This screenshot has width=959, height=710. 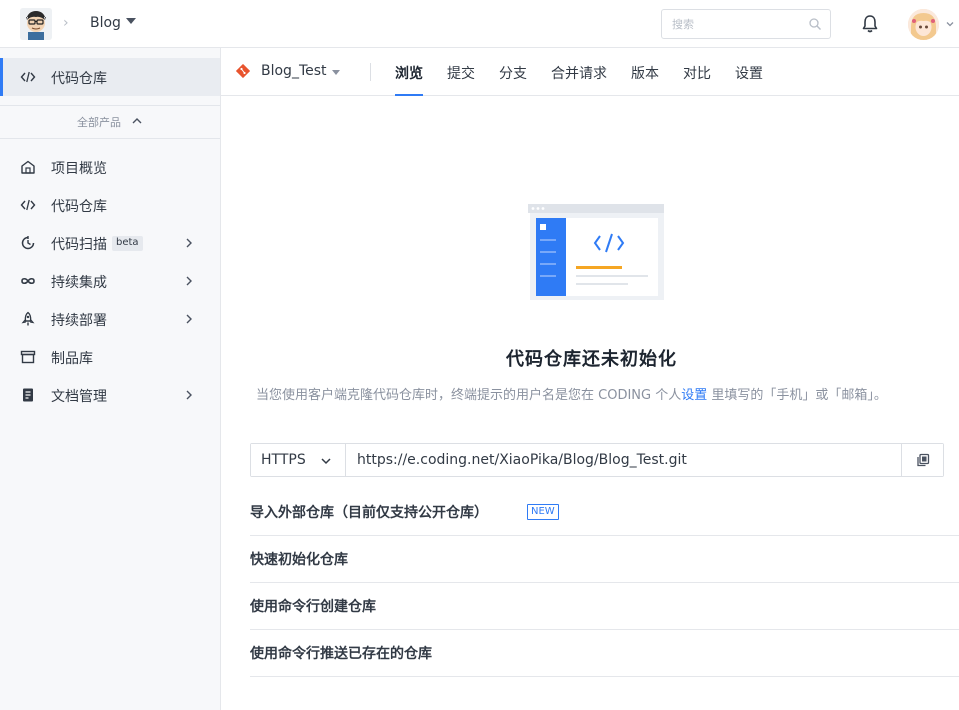 I want to click on desc-text: 里填写的「手机」或「邮箱」。, so click(x=797, y=395).